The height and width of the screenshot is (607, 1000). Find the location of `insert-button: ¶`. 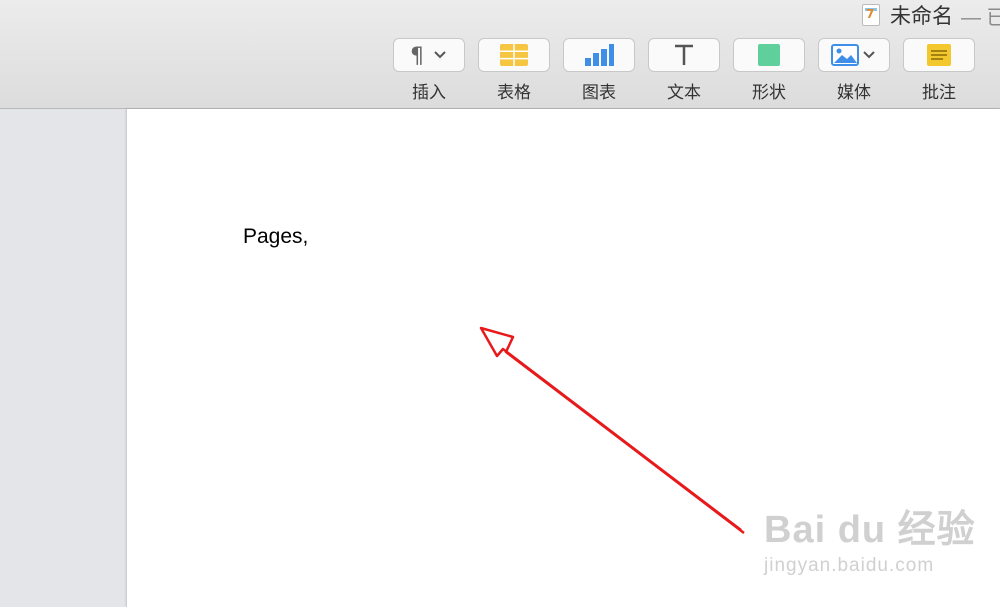

insert-button: ¶ is located at coordinates (429, 55).